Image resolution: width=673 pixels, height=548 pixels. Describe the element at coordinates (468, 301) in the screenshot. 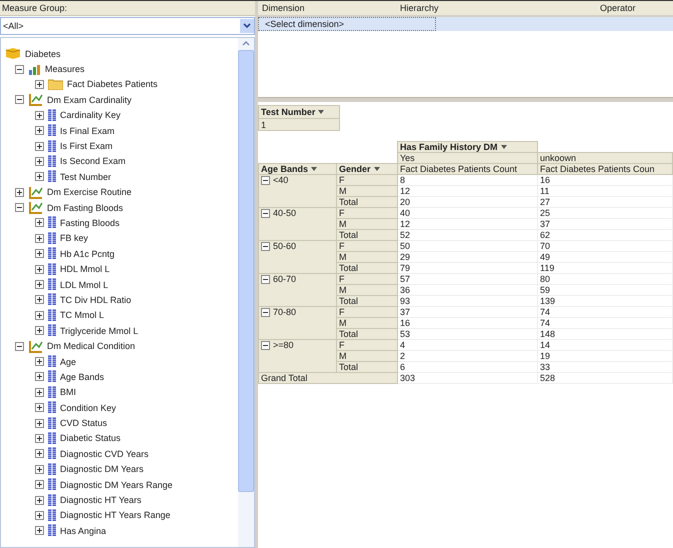

I see `value-cell: 93` at that location.